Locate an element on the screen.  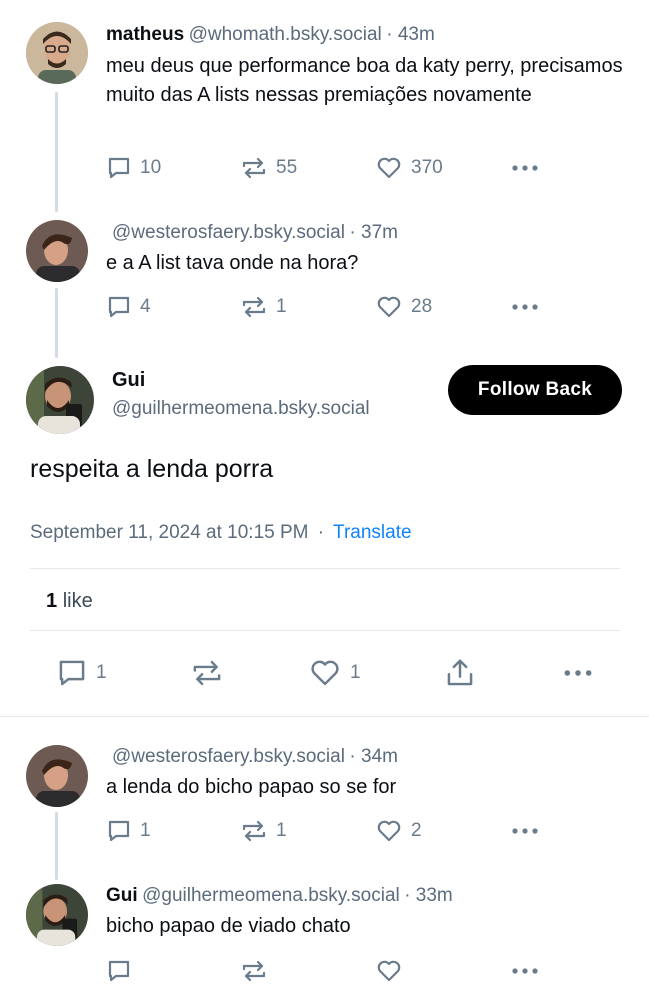
likes-total: 1 is located at coordinates (52, 601).